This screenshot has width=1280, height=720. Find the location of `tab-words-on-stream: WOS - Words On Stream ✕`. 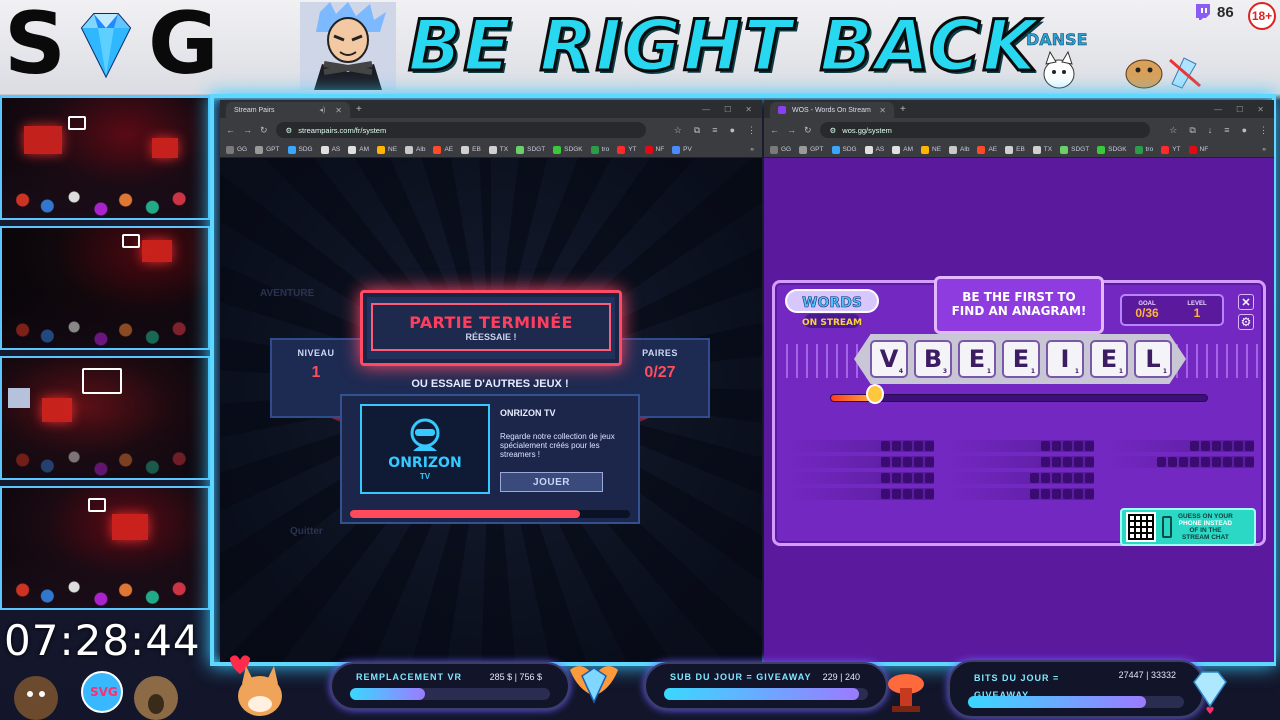

tab-words-on-stream: WOS - Words On Stream ✕ is located at coordinates (832, 110).